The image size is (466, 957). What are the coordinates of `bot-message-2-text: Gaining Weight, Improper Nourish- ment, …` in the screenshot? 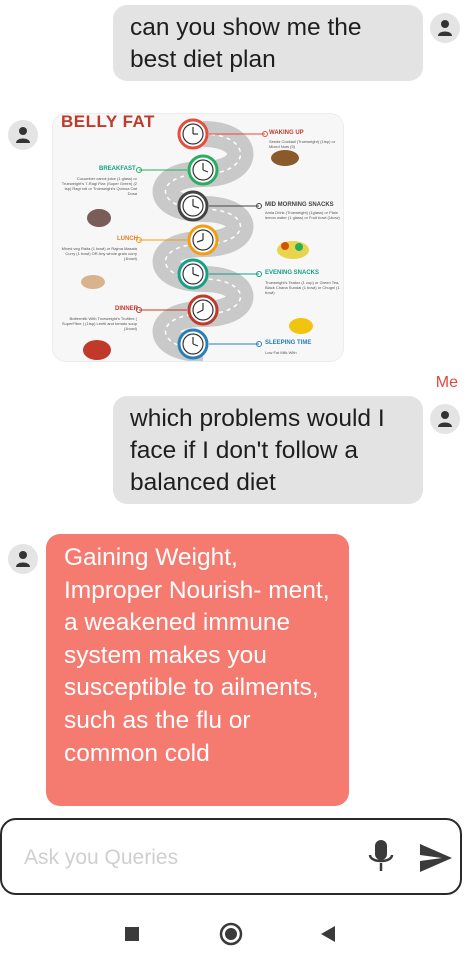 It's located at (197, 655).